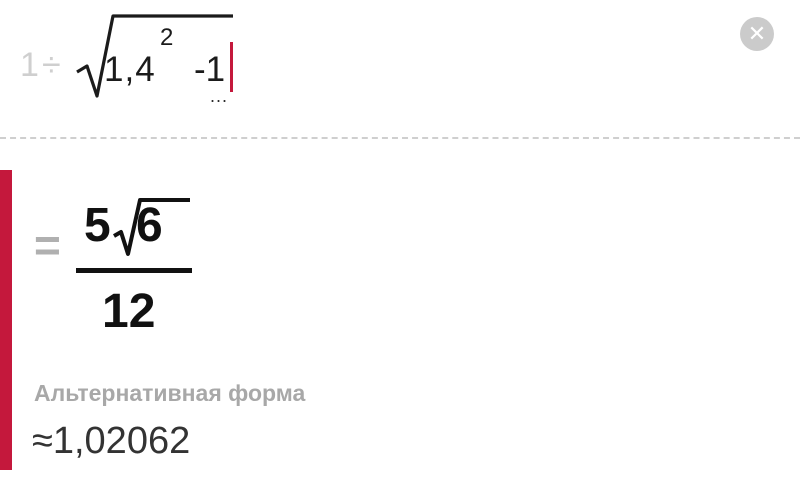 The height and width of the screenshot is (490, 800). Describe the element at coordinates (129, 311) in the screenshot. I see `denominator: 12` at that location.